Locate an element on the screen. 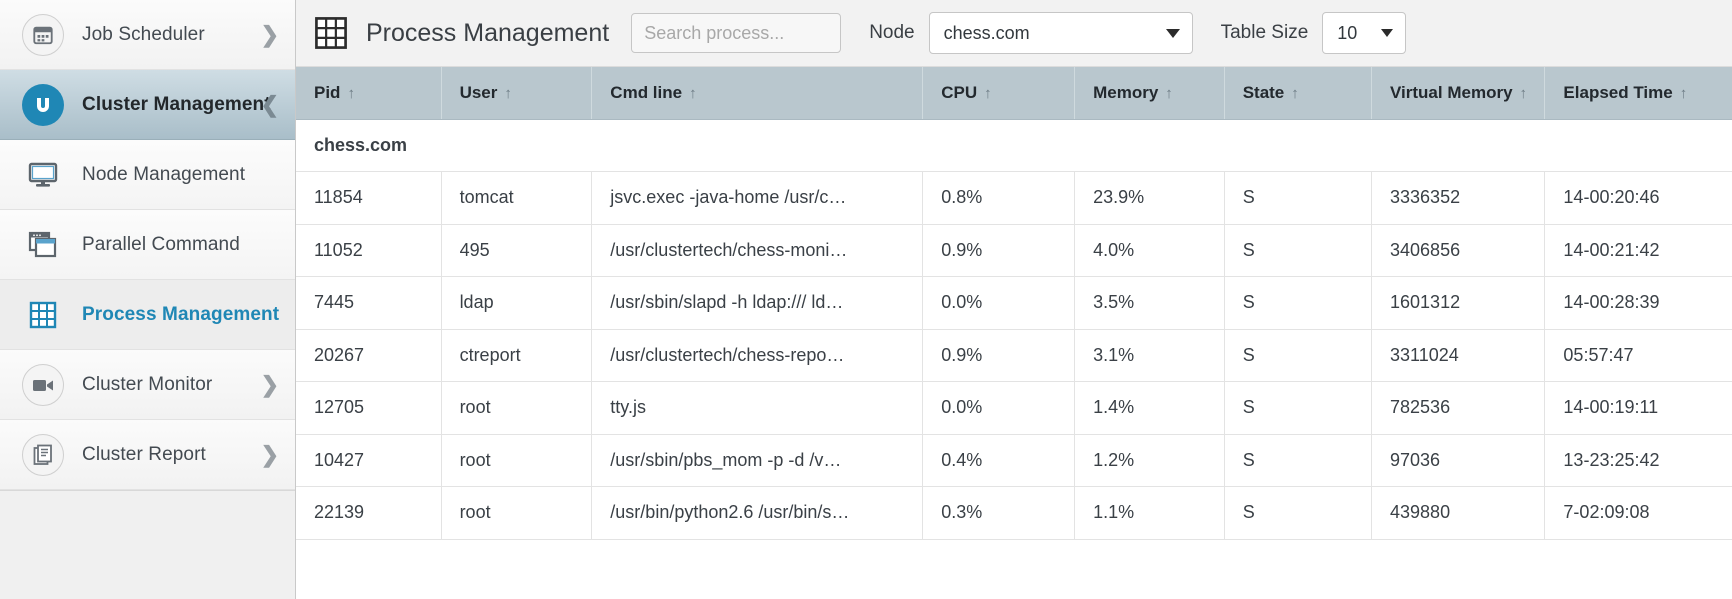 This screenshot has height=599, width=1732. sidebar-item-label: Job Scheduler is located at coordinates (143, 34).